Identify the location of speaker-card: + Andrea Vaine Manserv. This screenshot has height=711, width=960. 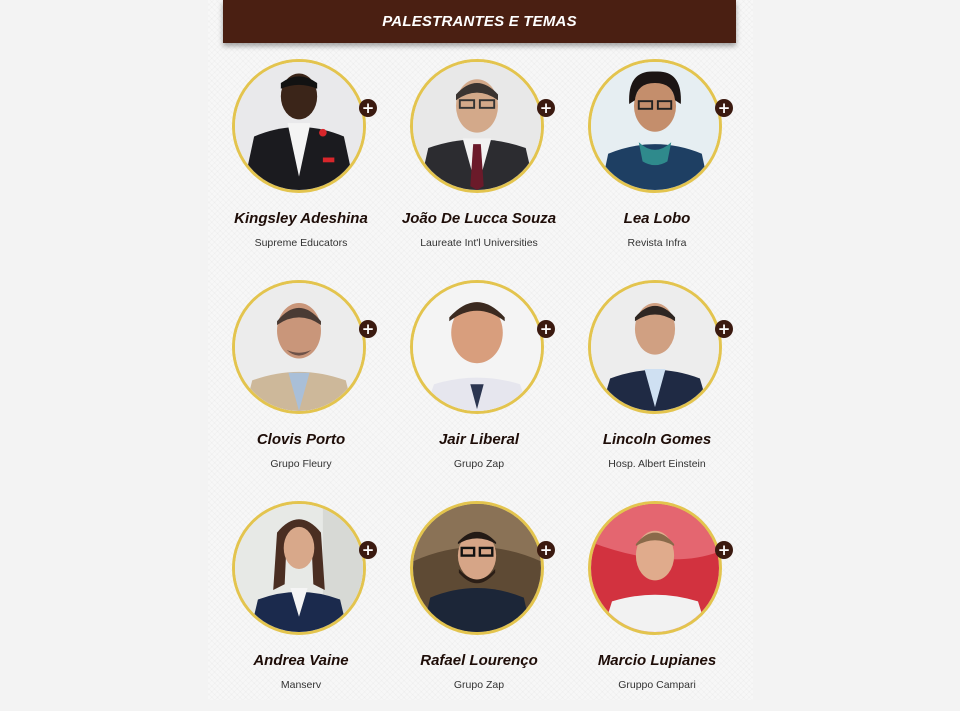
(301, 606).